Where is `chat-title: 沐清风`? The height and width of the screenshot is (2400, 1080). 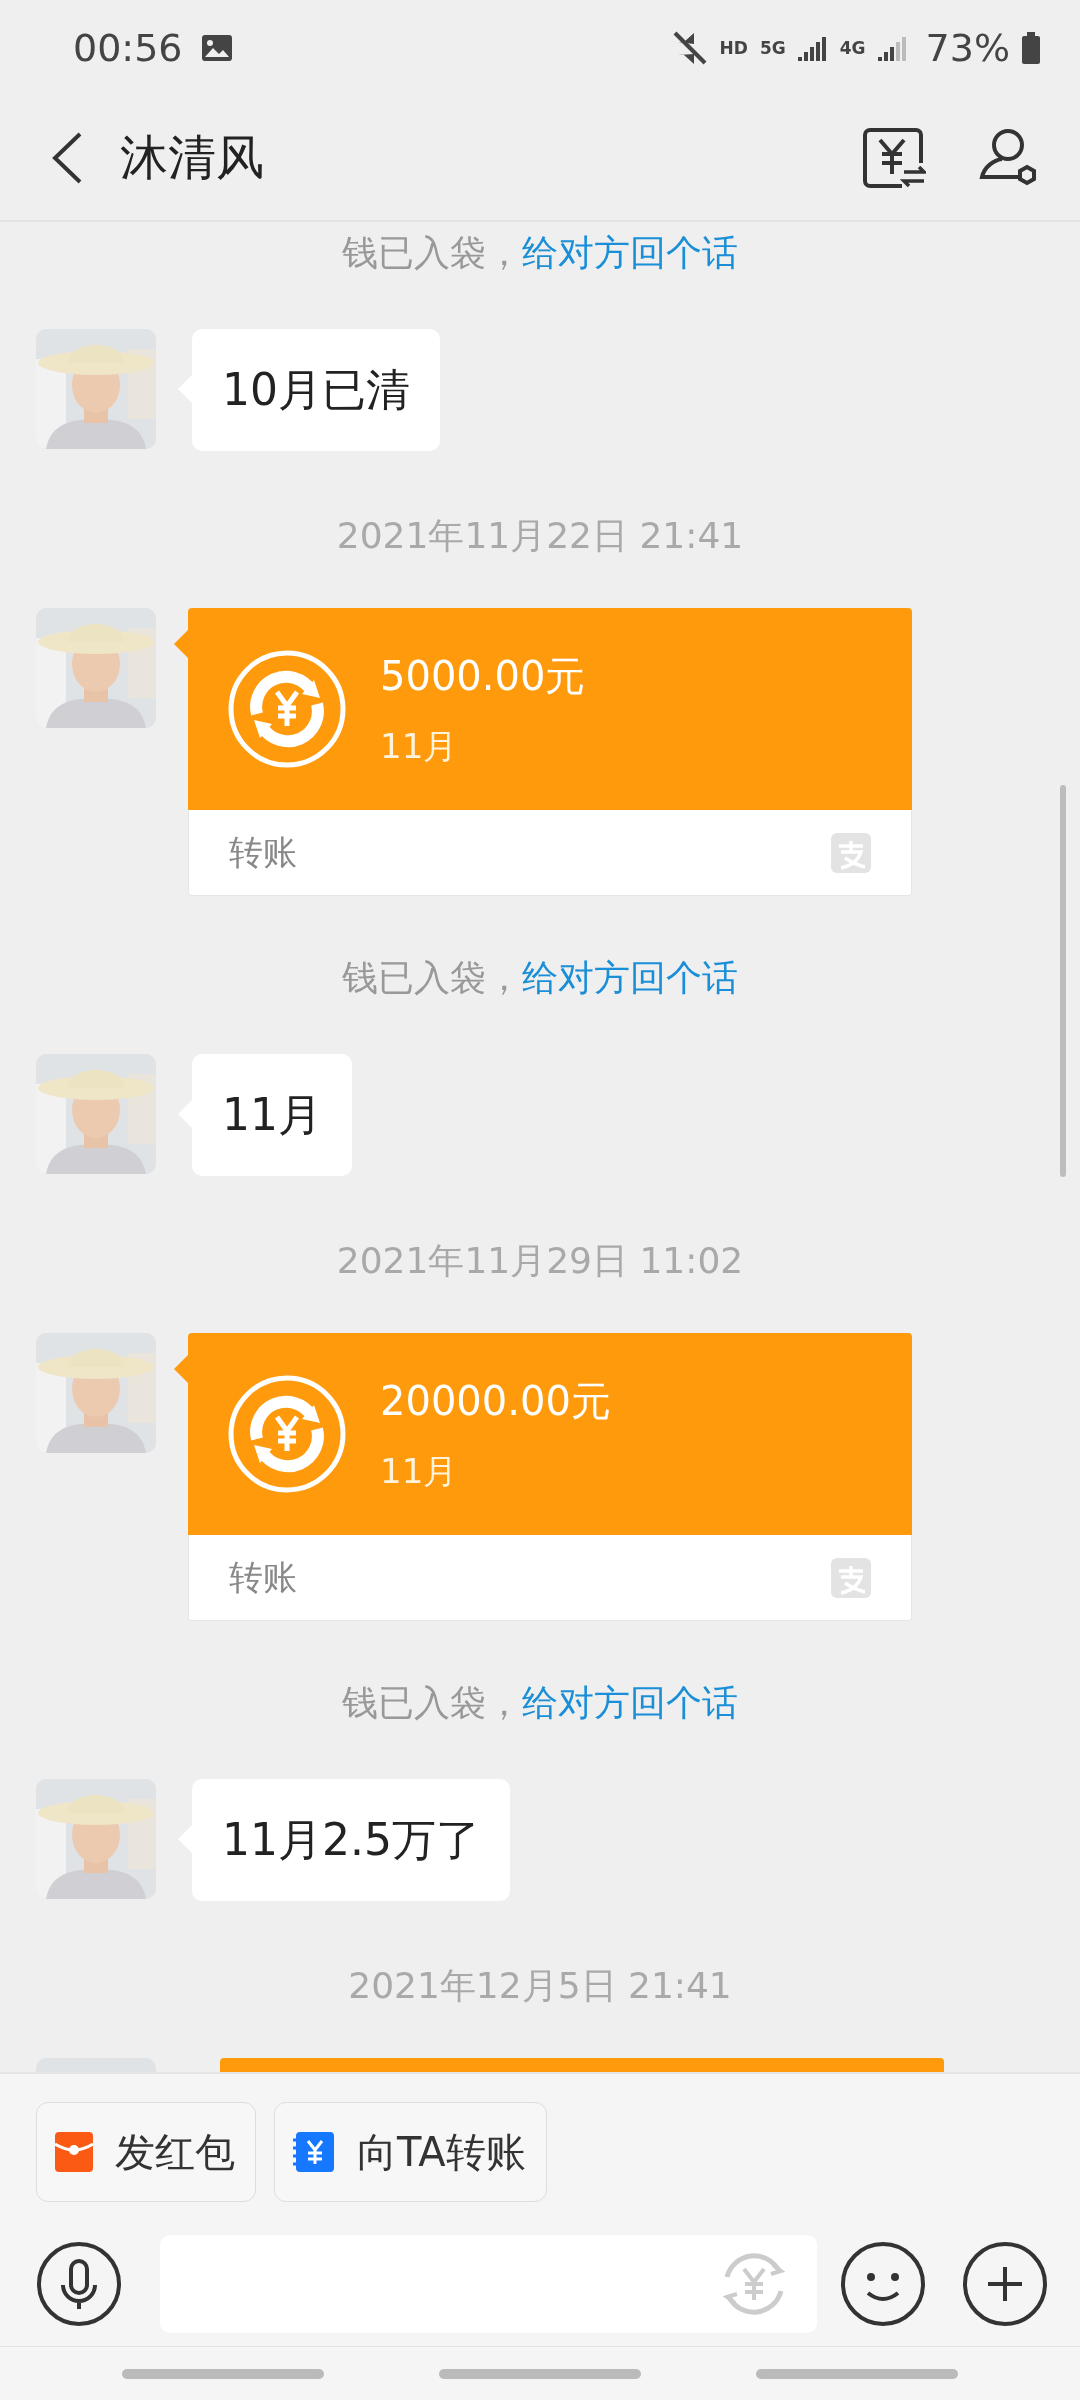
chat-title: 沐清风 is located at coordinates (192, 157).